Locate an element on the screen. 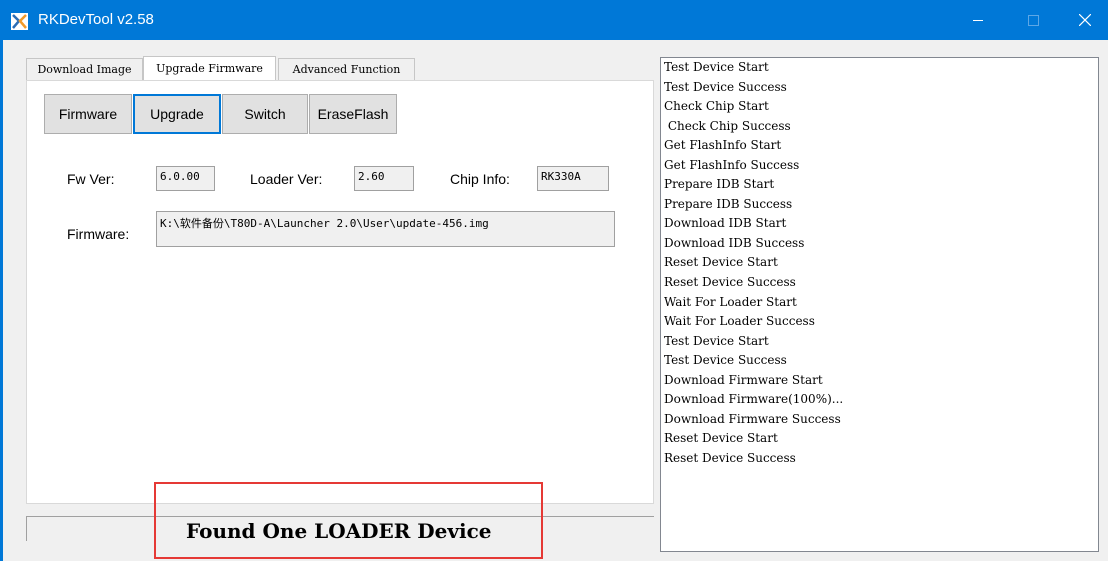 The width and height of the screenshot is (1108, 561). log-line: Get FlashInfo Success is located at coordinates (732, 164).